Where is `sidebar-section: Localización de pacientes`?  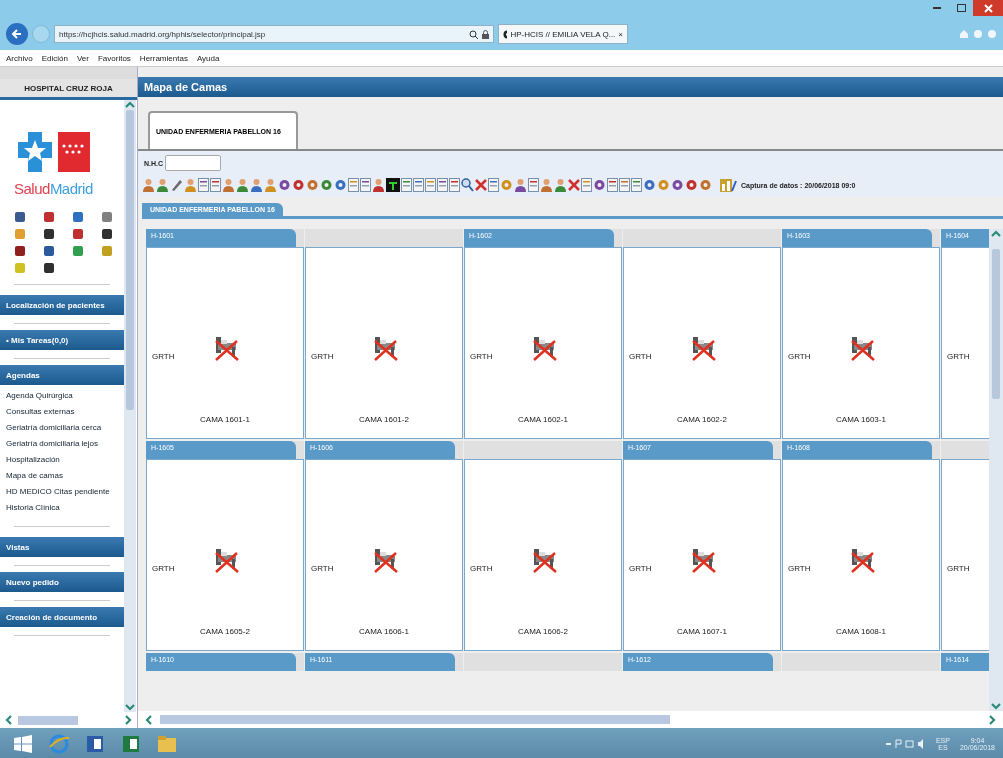
sidebar-section: Localización de pacientes is located at coordinates (62, 305).